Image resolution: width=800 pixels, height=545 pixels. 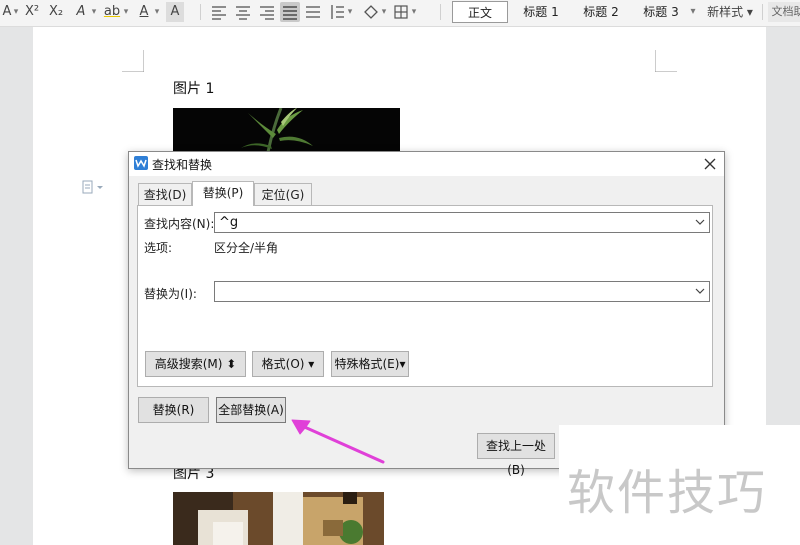 I want to click on options-value: 区分全/半角, so click(x=246, y=248).